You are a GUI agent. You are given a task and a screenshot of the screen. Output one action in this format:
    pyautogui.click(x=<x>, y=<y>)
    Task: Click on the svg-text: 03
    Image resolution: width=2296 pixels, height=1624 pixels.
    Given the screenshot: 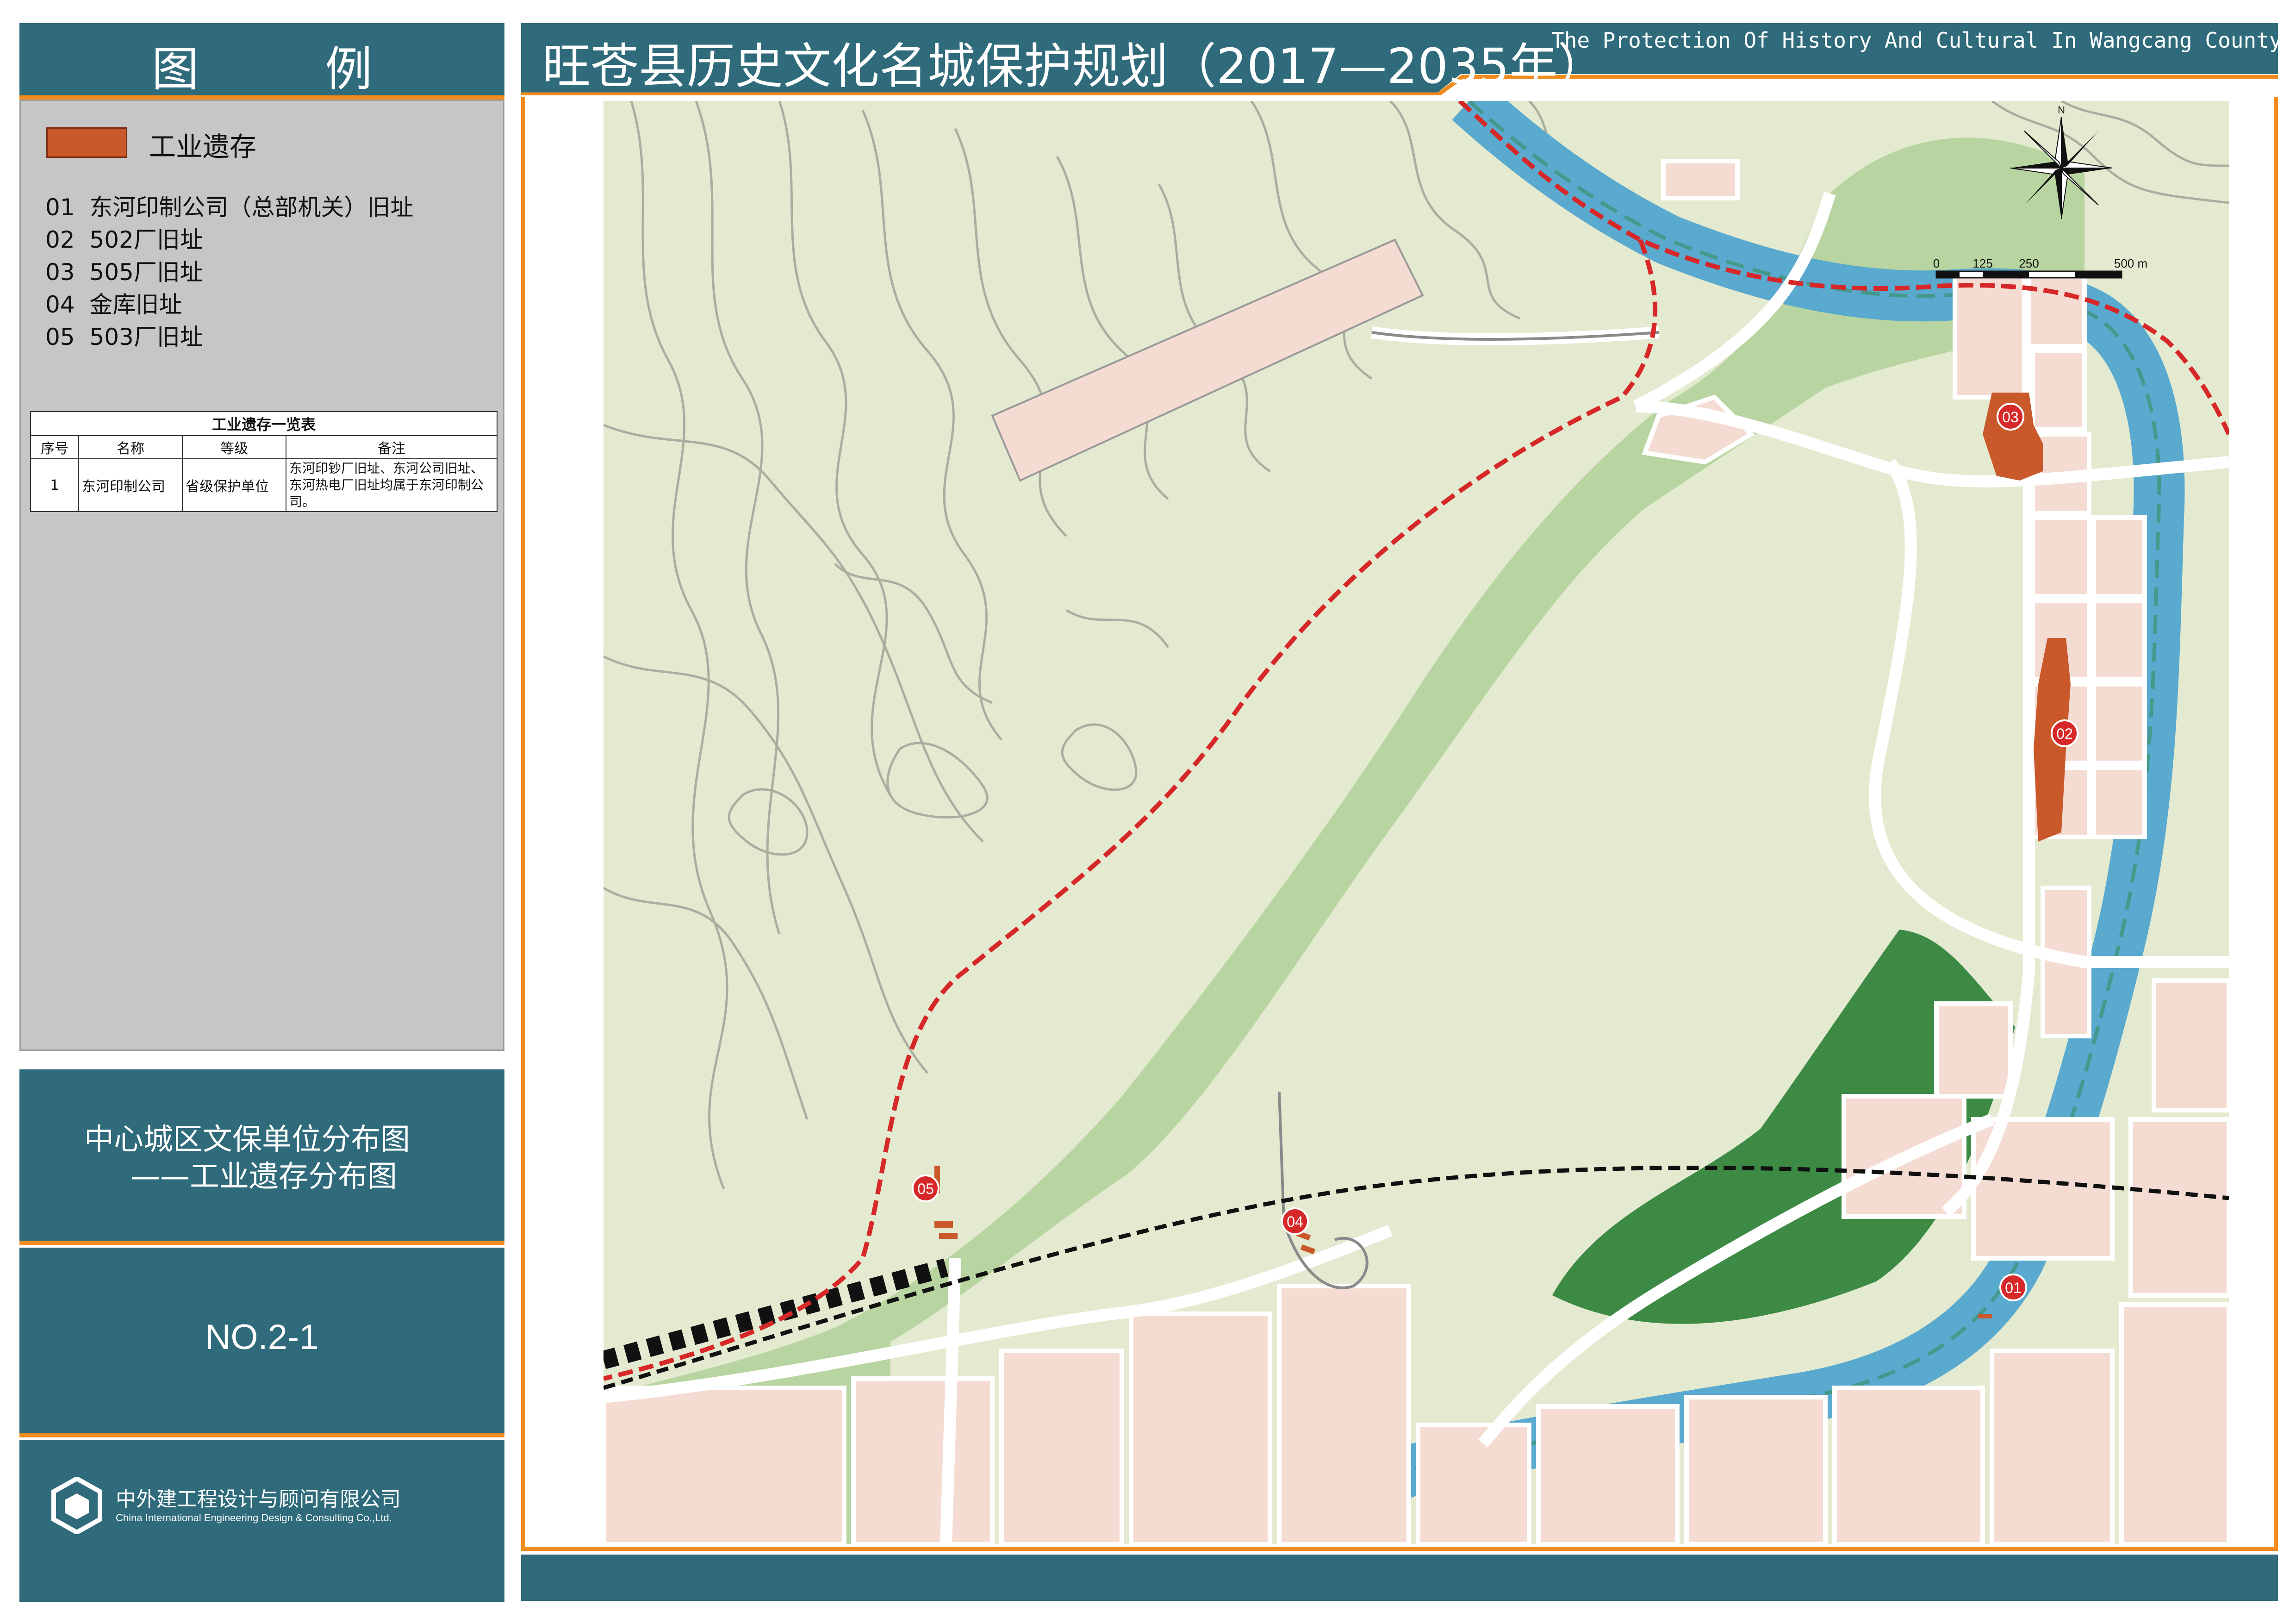 What is the action you would take?
    pyautogui.click(x=2011, y=417)
    